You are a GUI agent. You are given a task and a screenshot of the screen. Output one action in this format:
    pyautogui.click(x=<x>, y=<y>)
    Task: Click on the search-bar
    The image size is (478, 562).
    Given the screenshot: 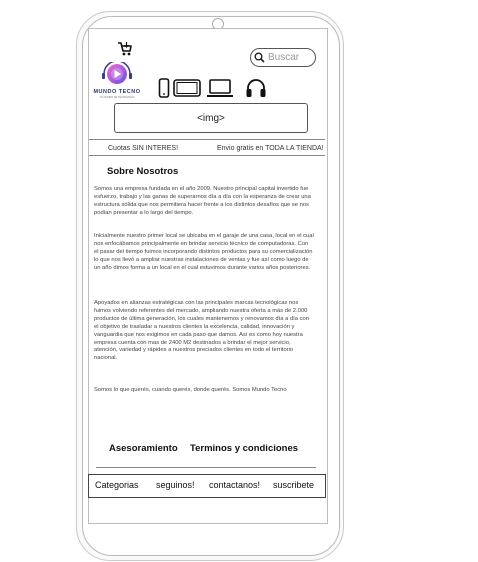 What is the action you would take?
    pyautogui.click(x=283, y=57)
    